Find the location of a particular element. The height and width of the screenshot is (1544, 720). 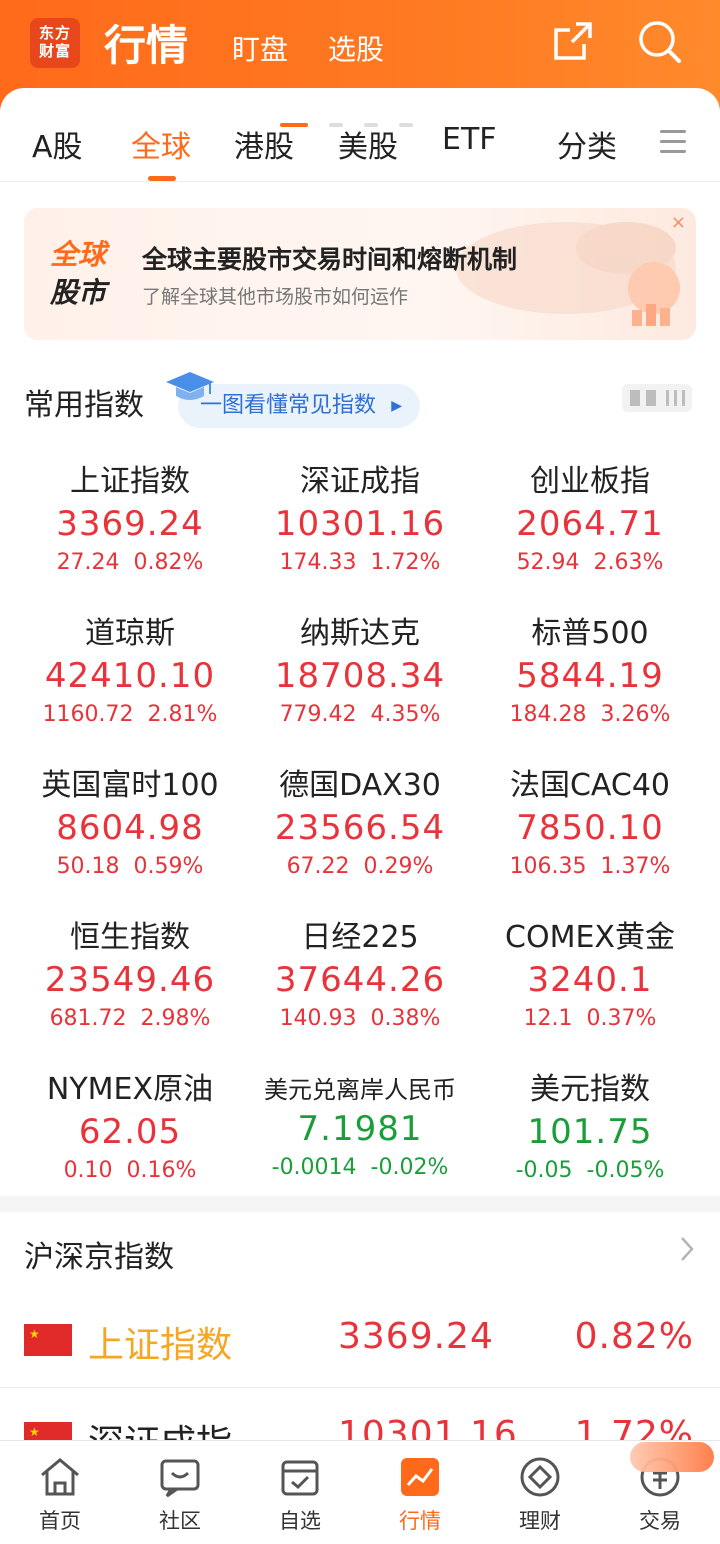

index-change: 779.42 is located at coordinates (318, 714).